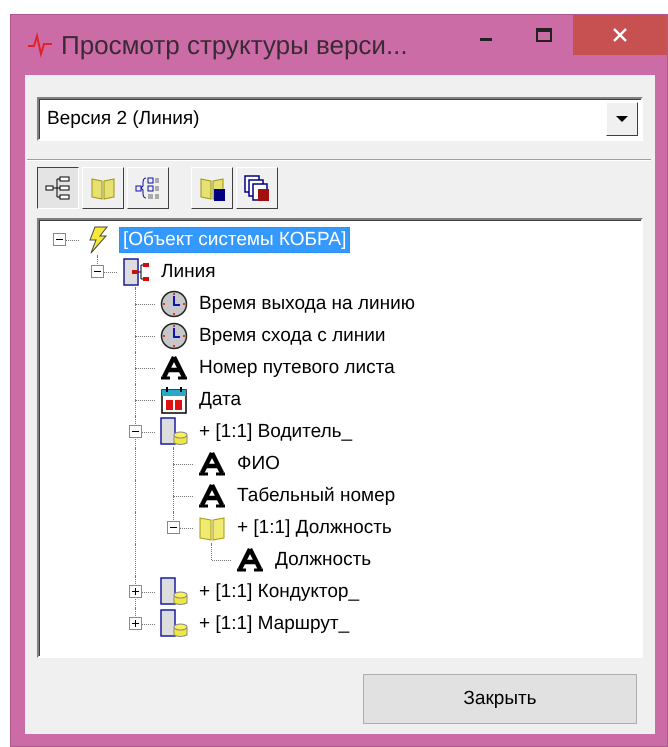  What do you see at coordinates (258, 464) in the screenshot?
I see `tree-item: ФИО` at bounding box center [258, 464].